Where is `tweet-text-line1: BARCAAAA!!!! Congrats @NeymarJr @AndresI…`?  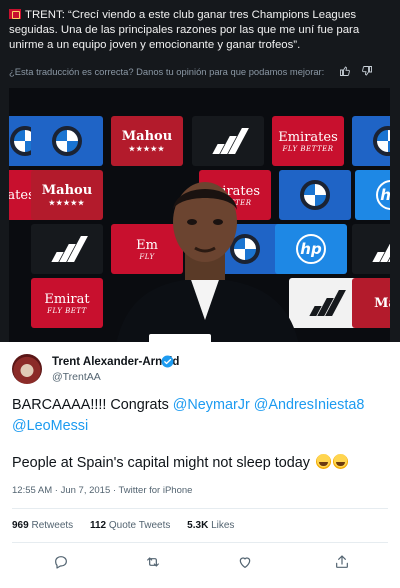 tweet-text-line1: BARCAAAA!!!! Congrats @NeymarJr @AndresI… is located at coordinates (202, 416).